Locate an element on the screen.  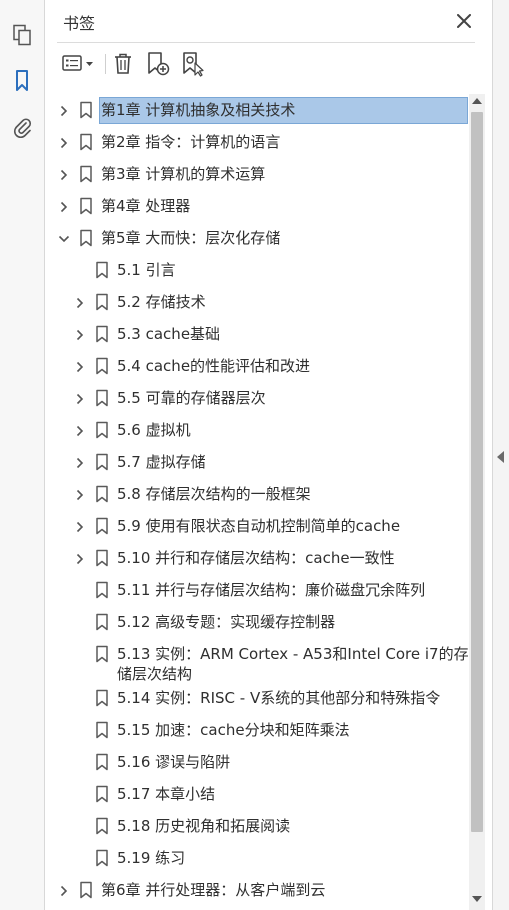
bookmark-label: 5.18 历史视角和拓展阅读 is located at coordinates (204, 826).